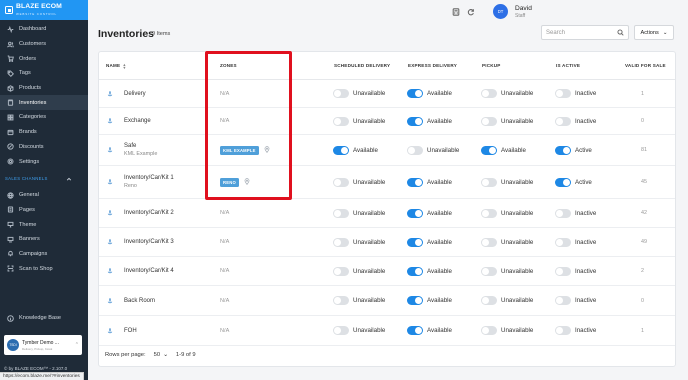 The width and height of the screenshot is (688, 380). What do you see at coordinates (44, 239) in the screenshot?
I see `sidebar-item-banners: Banners` at bounding box center [44, 239].